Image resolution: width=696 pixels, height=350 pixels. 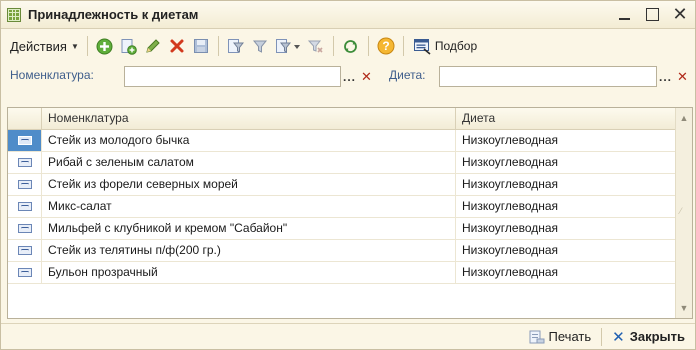 I want to click on save-icon, so click(x=201, y=46).